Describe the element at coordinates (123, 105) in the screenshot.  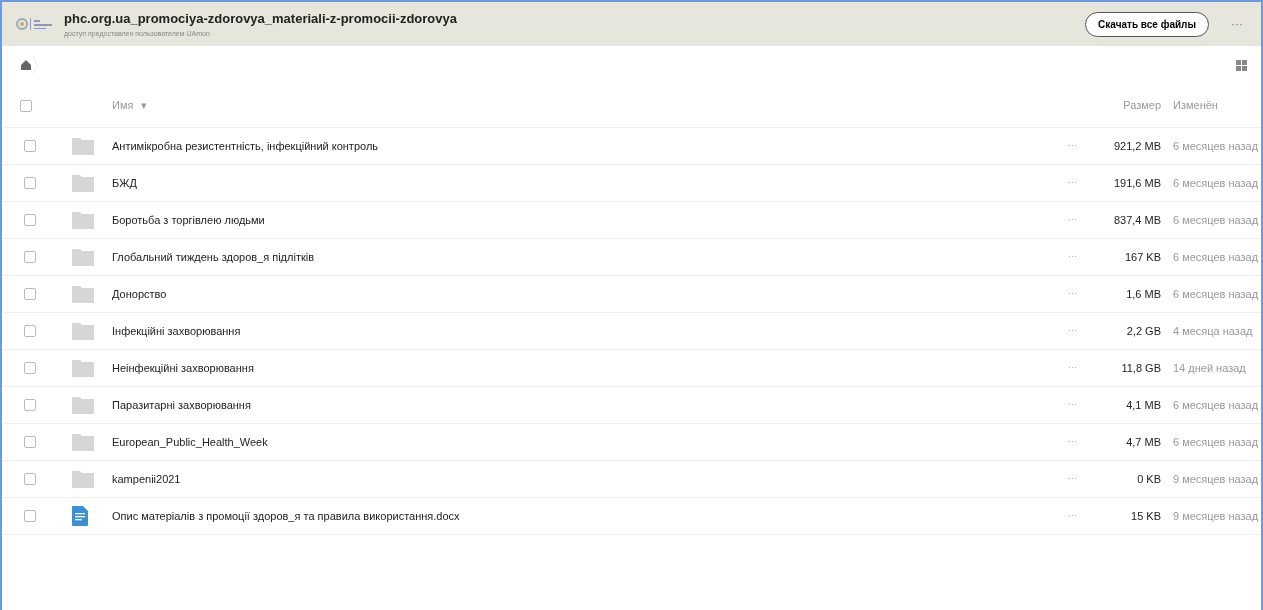
I see `name-column-header: Имя` at that location.